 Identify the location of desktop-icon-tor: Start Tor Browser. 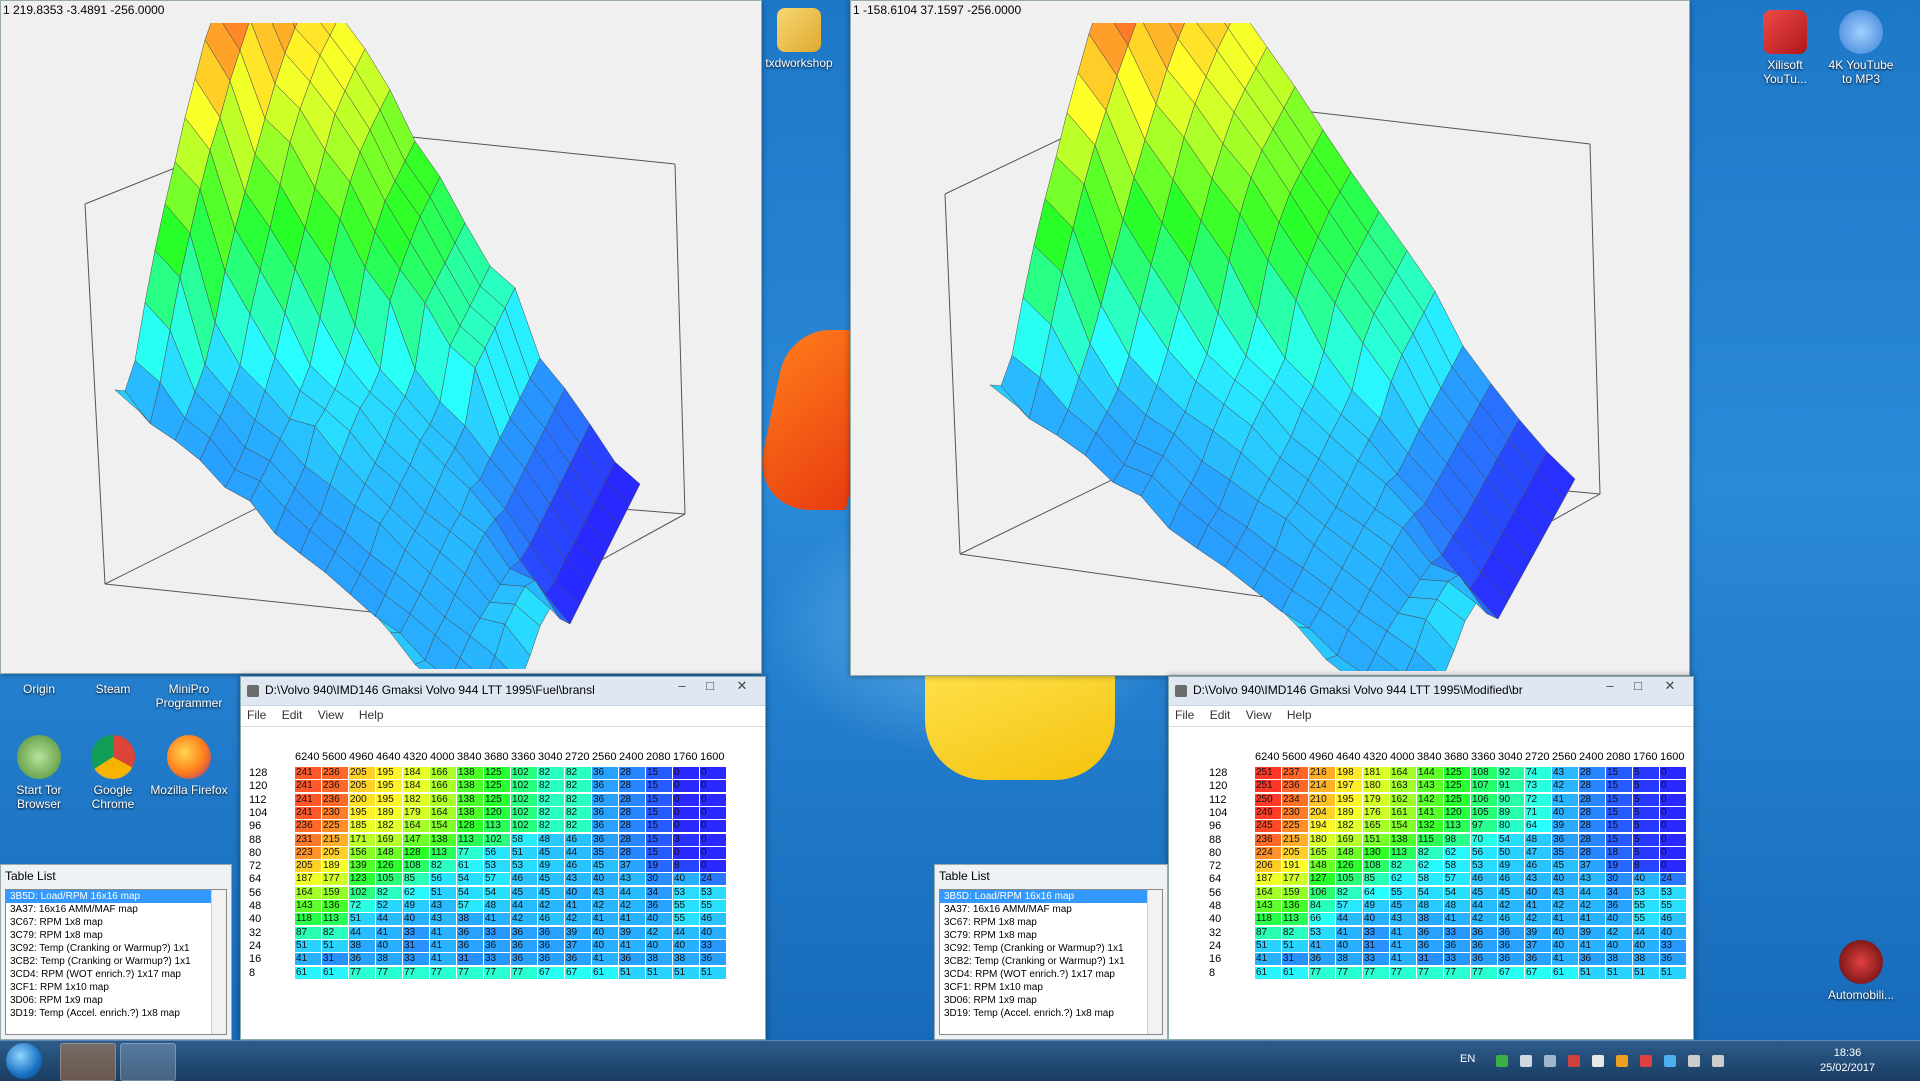
(39, 773).